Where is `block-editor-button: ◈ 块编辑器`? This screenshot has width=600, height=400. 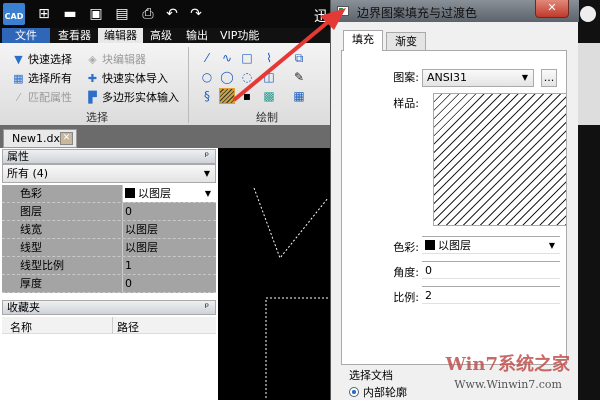 block-editor-button: ◈ 块编辑器 is located at coordinates (116, 59).